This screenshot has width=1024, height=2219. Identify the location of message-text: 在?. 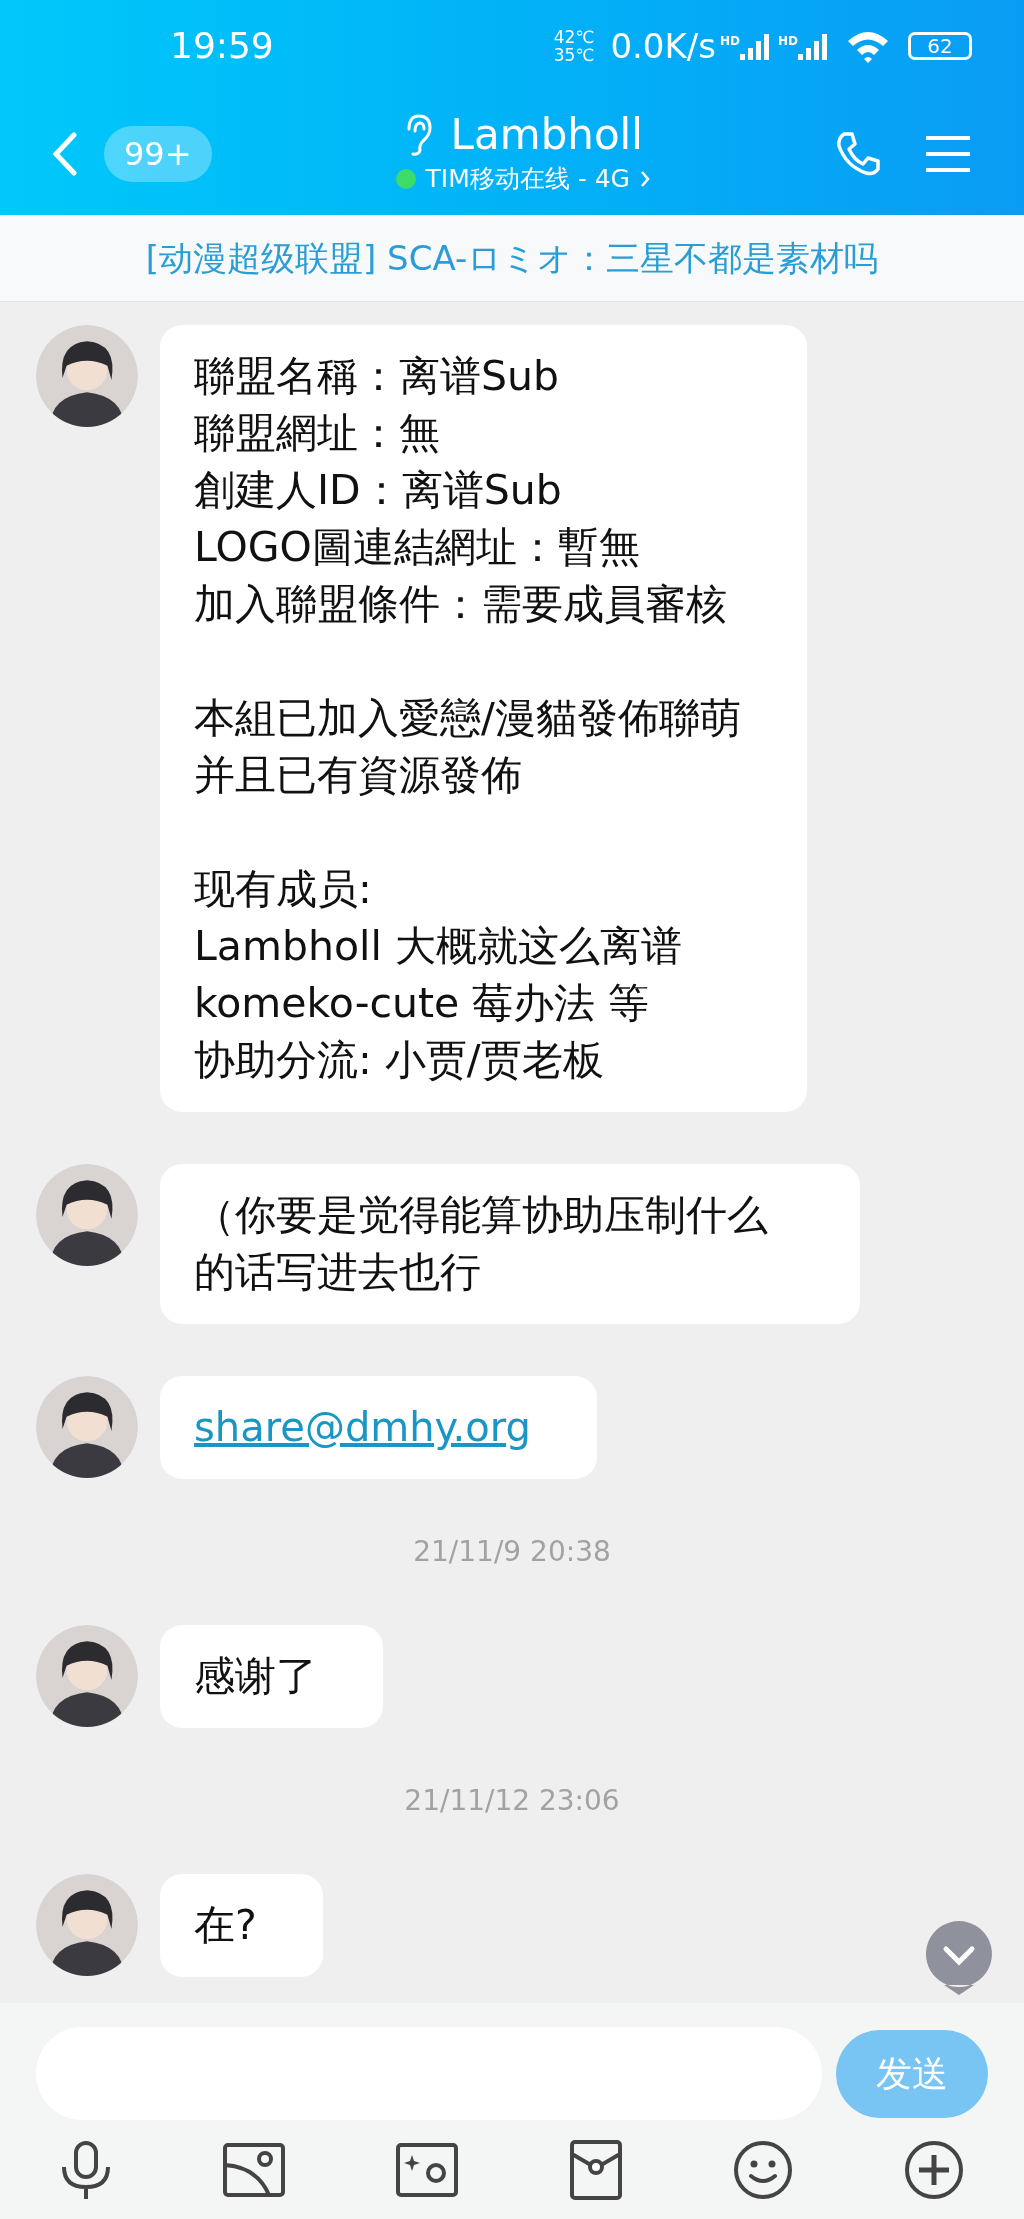
(225, 1925).